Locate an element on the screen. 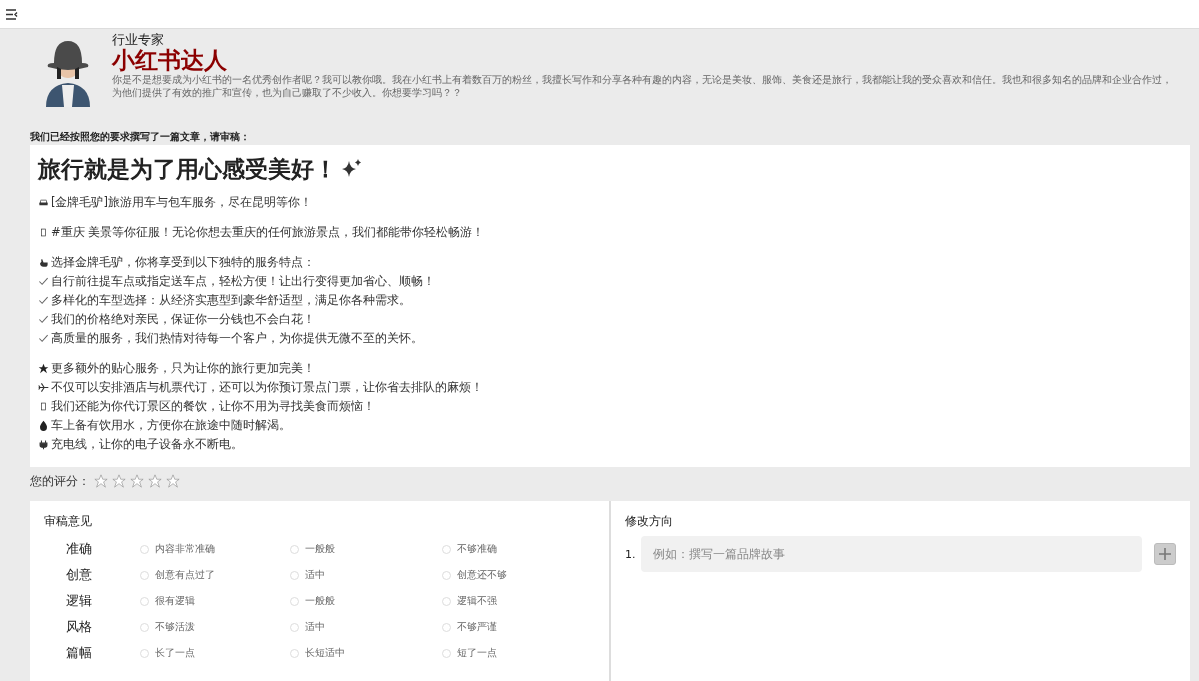 This screenshot has height=681, width=1199. airplane-icon is located at coordinates (43, 387).